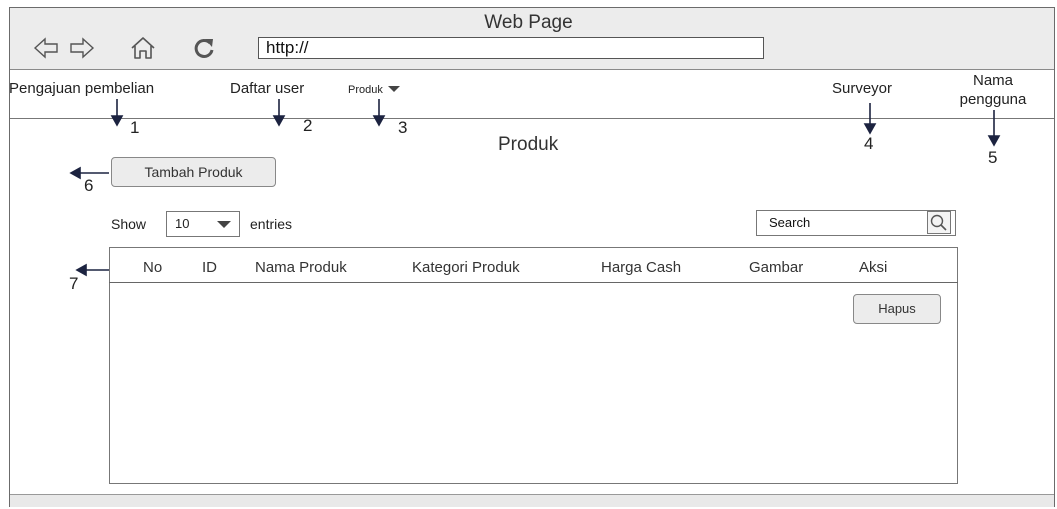 This screenshot has width=1057, height=509. I want to click on entries-select-value: 10, so click(182, 223).